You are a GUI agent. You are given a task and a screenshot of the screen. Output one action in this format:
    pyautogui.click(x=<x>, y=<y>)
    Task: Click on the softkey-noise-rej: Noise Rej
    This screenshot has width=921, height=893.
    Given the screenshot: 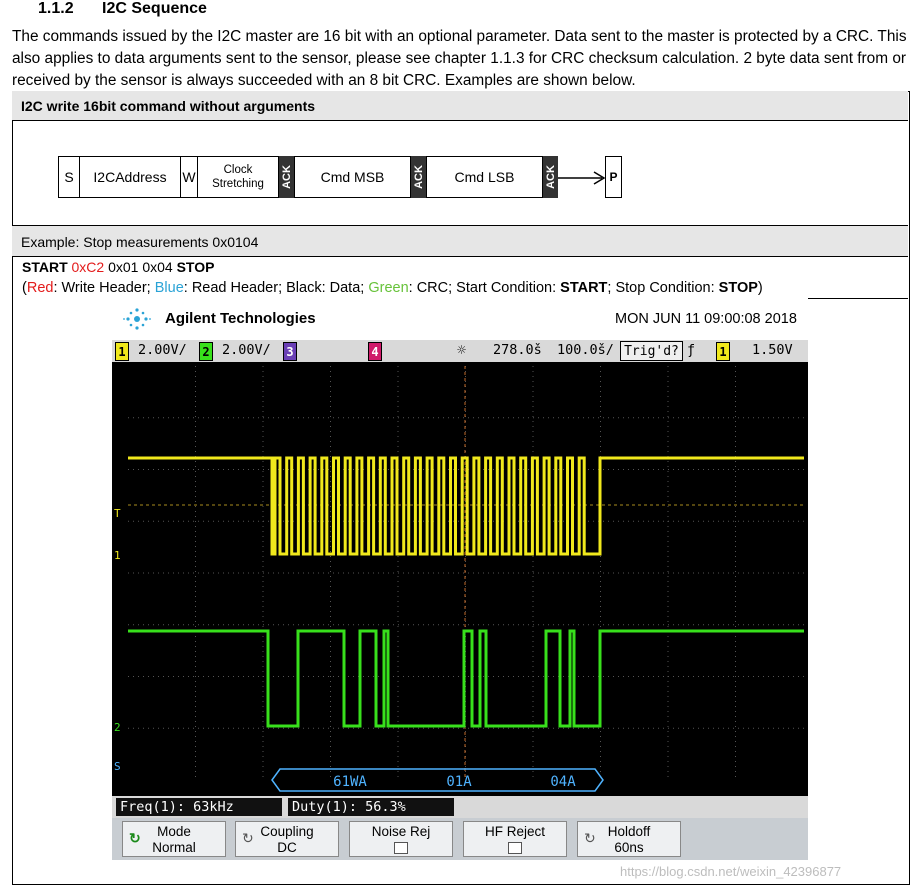 What is the action you would take?
    pyautogui.click(x=401, y=839)
    